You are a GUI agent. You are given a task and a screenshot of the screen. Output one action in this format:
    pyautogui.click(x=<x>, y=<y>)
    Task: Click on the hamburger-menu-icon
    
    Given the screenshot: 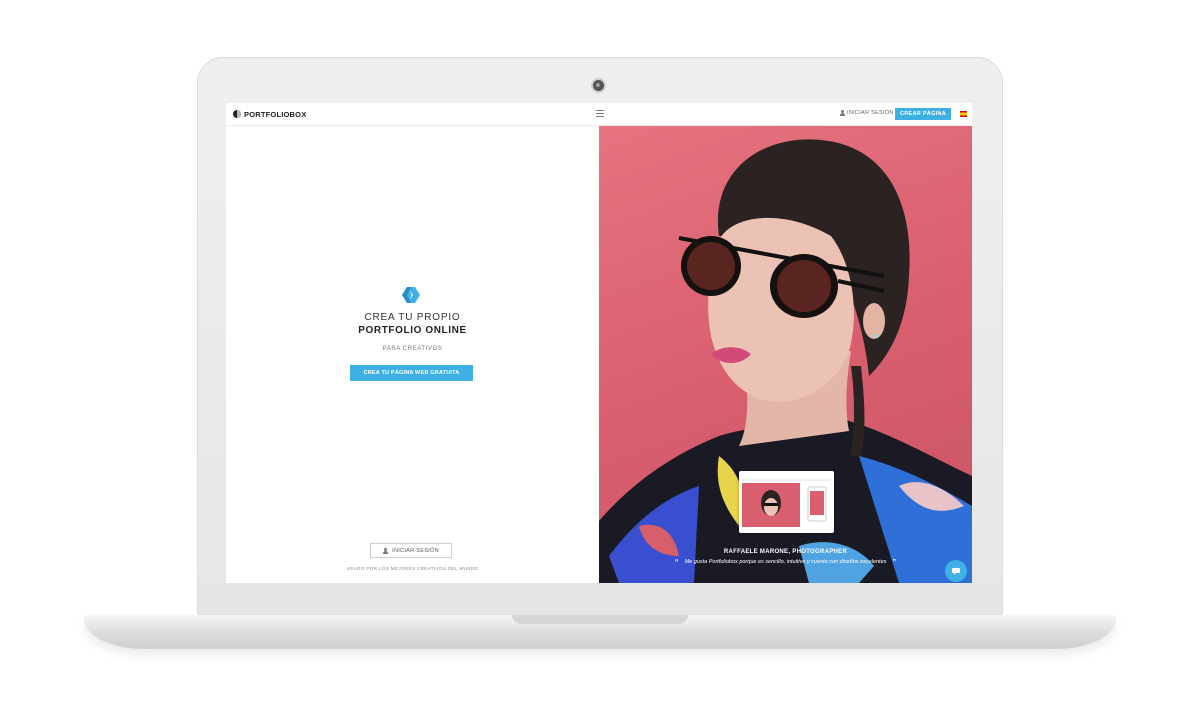 What is the action you would take?
    pyautogui.click(x=600, y=113)
    